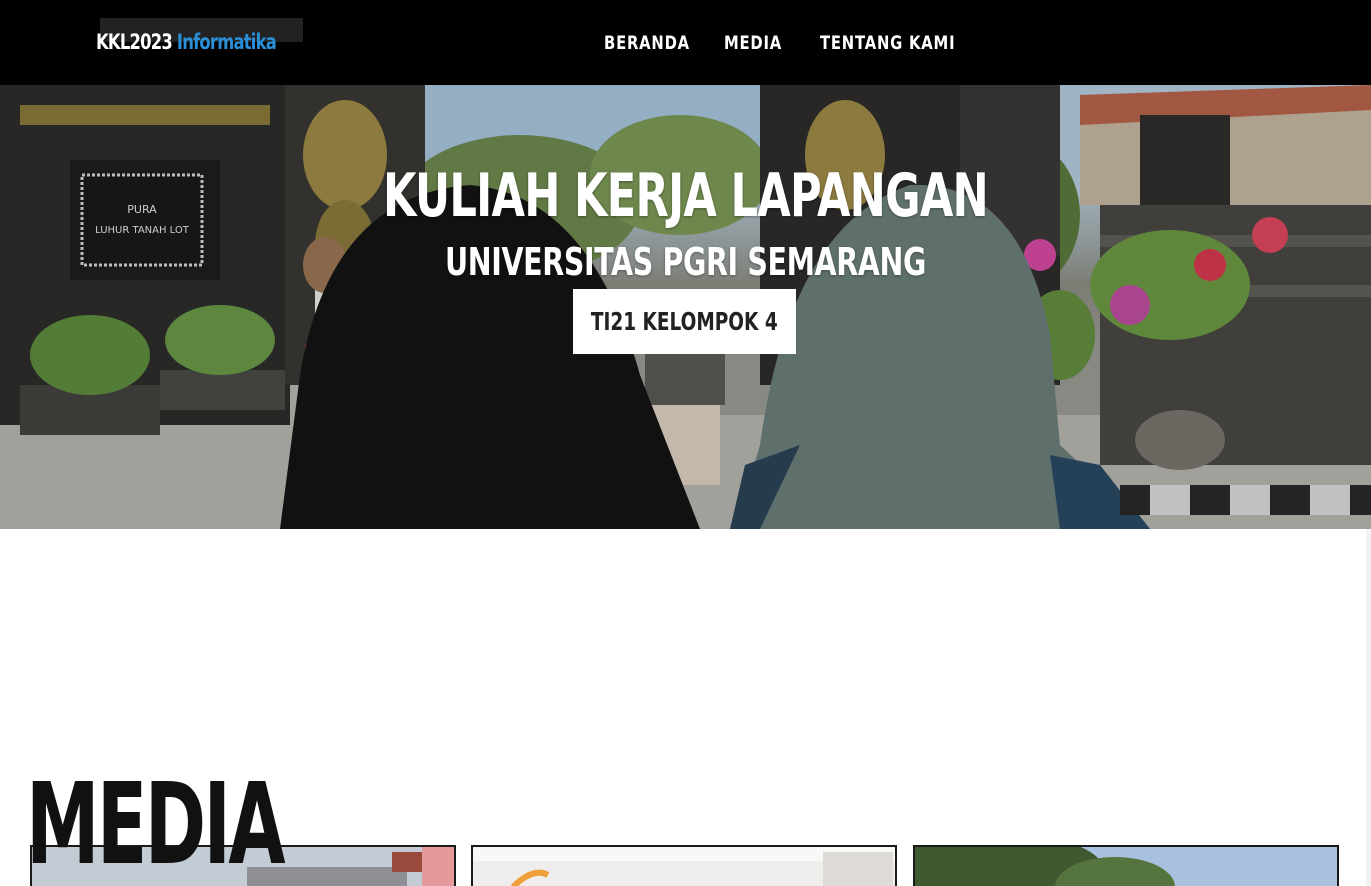 This screenshot has width=1371, height=886. What do you see at coordinates (887, 43) in the screenshot?
I see `nav-link-tentang-kami: TENTANG KAMI` at bounding box center [887, 43].